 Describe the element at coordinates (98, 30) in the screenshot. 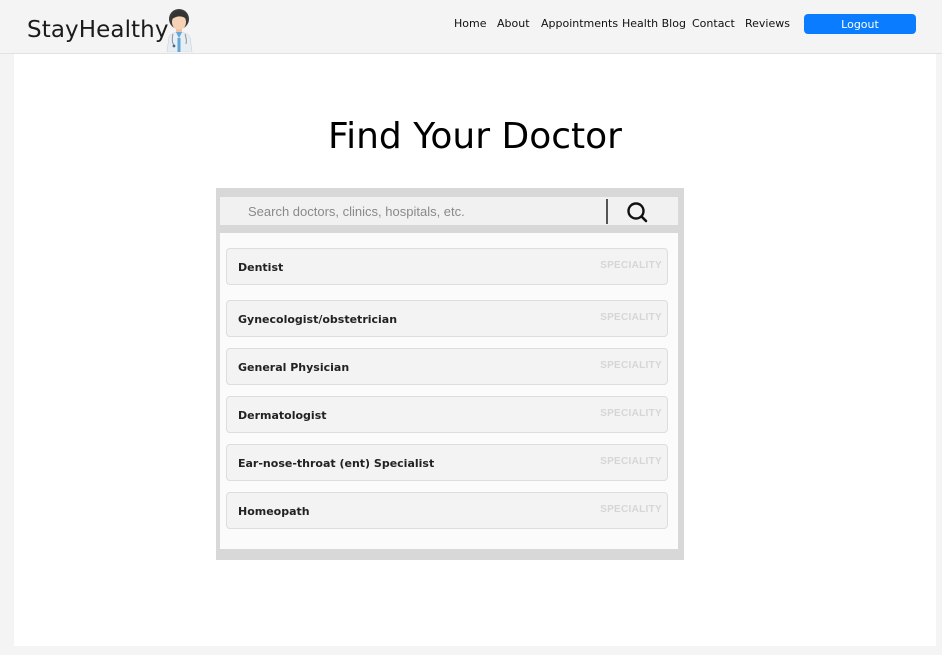

I see `brand-name: StayHealthy` at that location.